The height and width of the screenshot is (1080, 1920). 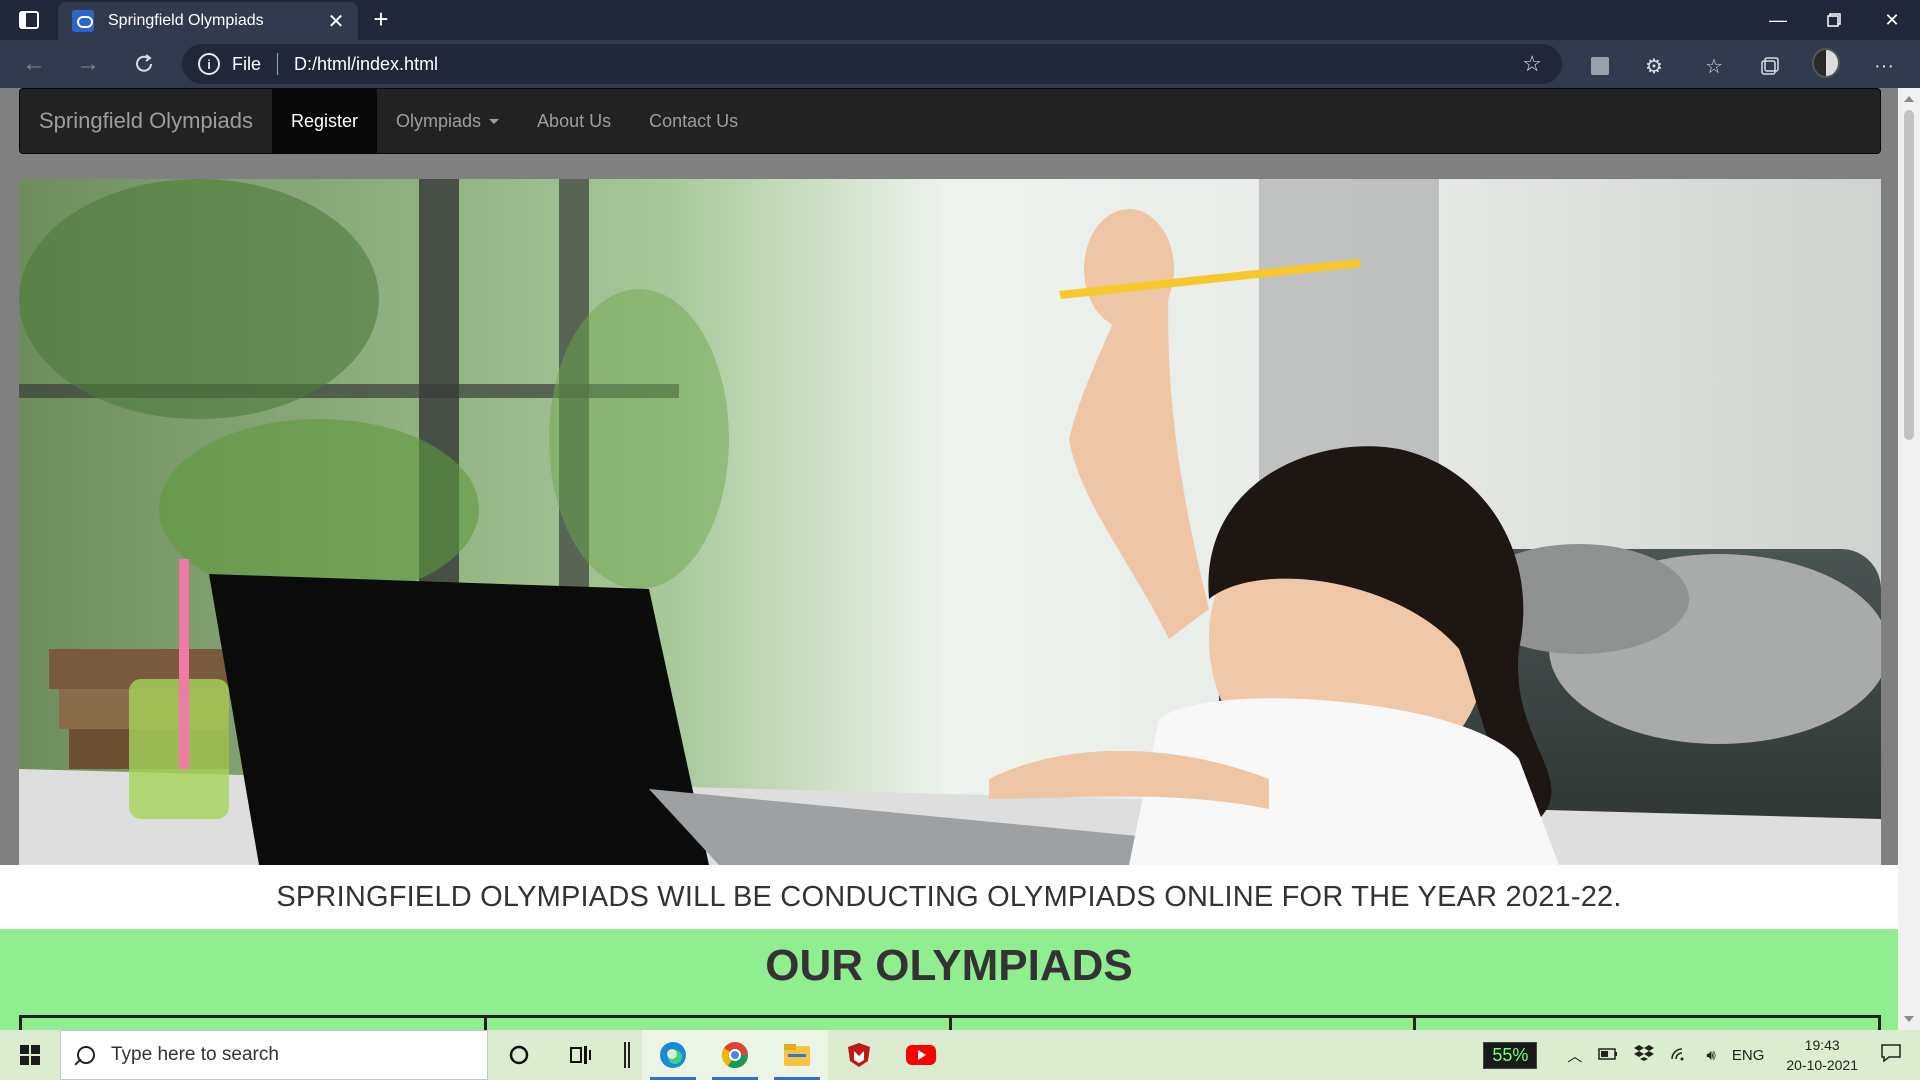 What do you see at coordinates (381, 19) in the screenshot?
I see `new-tab-button: +` at bounding box center [381, 19].